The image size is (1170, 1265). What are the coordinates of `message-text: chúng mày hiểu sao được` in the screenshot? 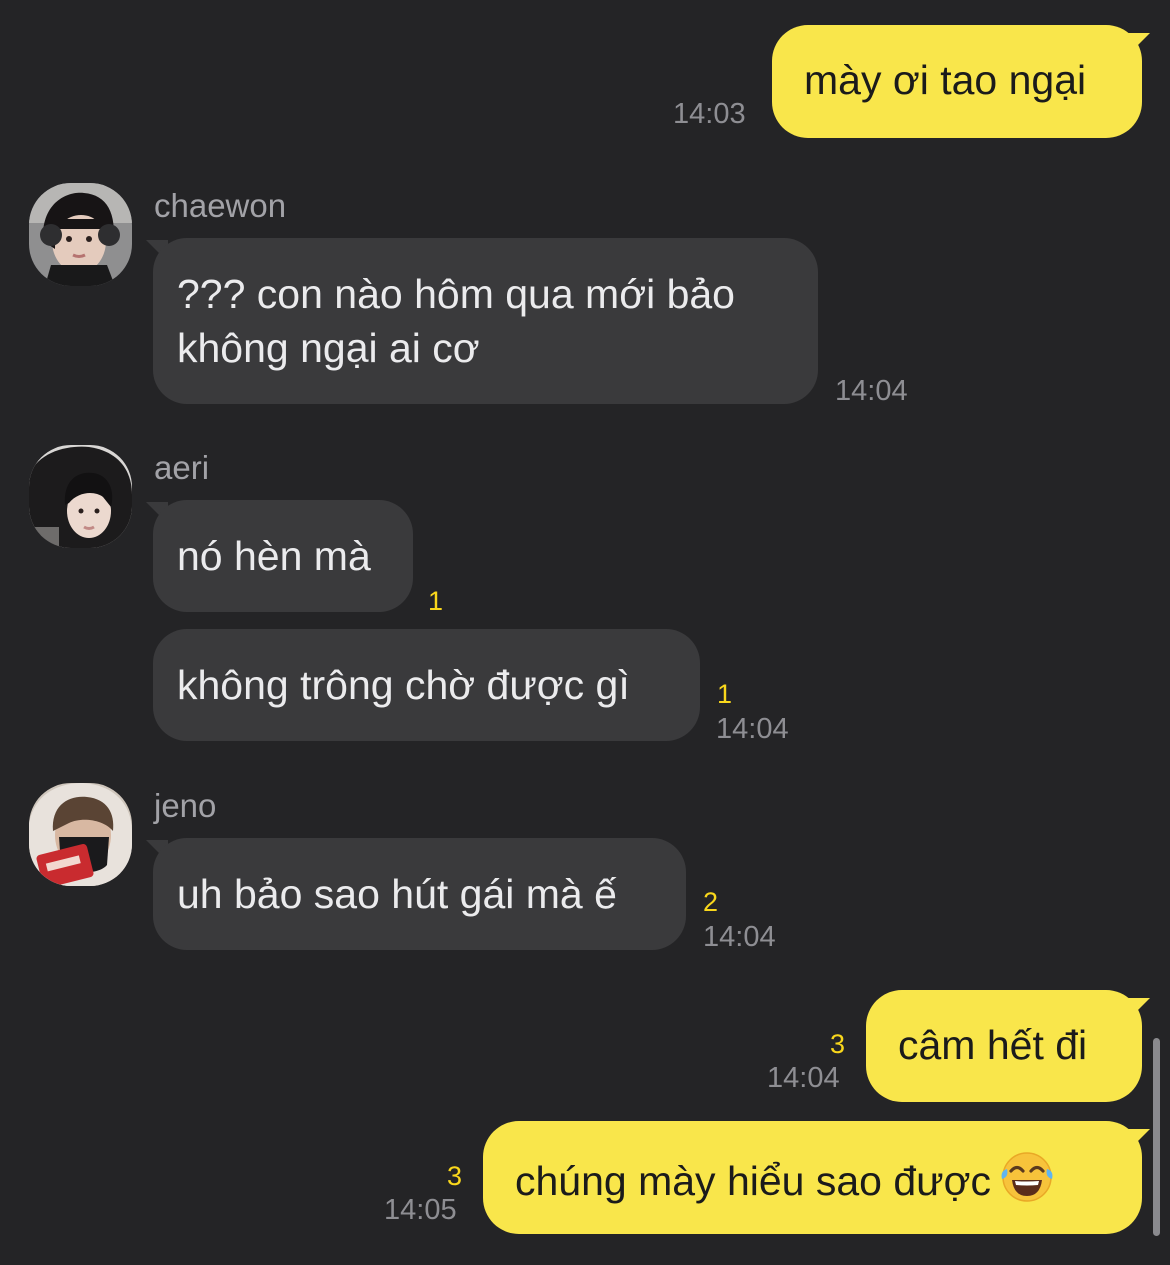 It's located at (753, 1181).